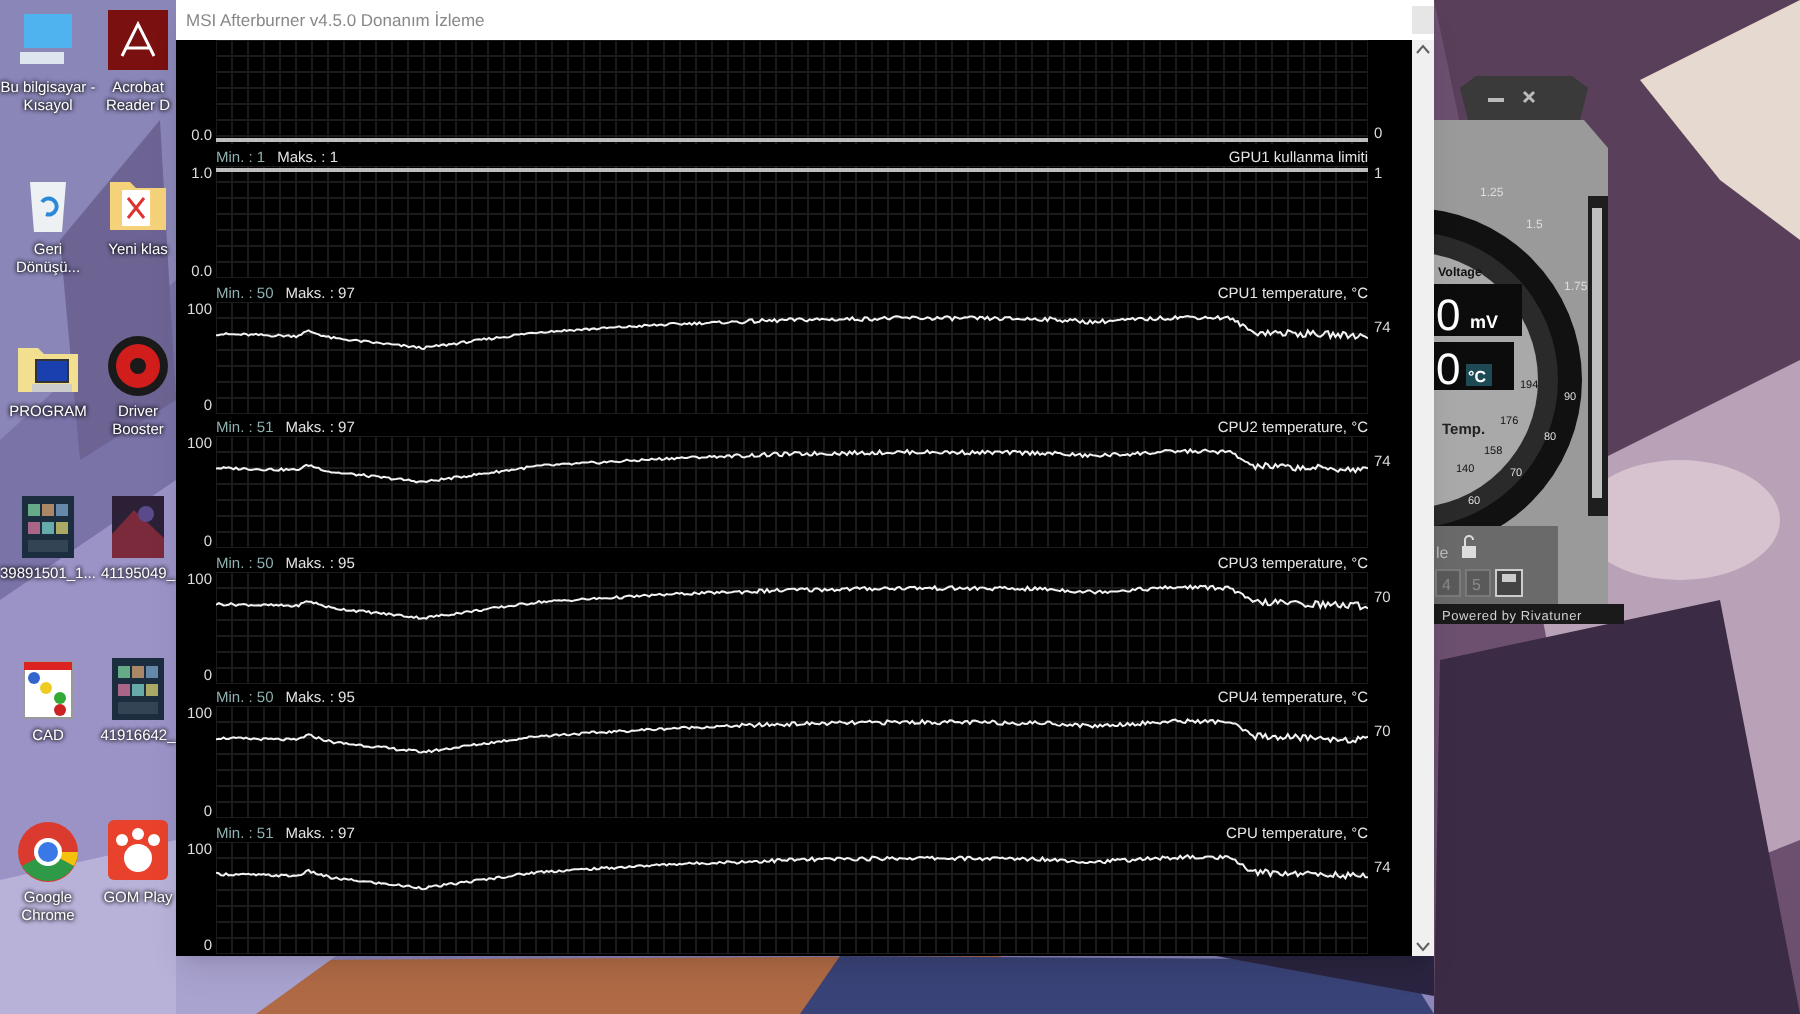 The image size is (1800, 1014). What do you see at coordinates (335, 20) in the screenshot?
I see `window-title: MSI Afterburner v4.5.0 Donanım İzleme` at bounding box center [335, 20].